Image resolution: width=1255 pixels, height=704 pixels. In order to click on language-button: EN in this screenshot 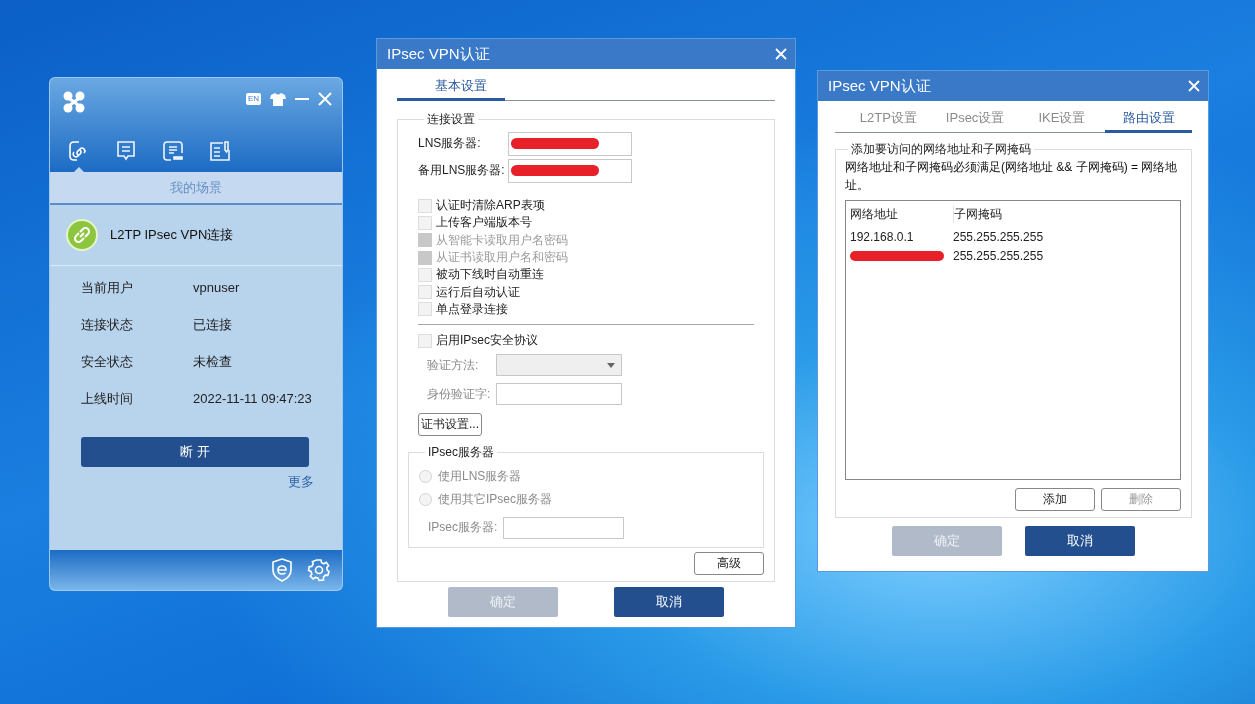, I will do `click(253, 99)`.